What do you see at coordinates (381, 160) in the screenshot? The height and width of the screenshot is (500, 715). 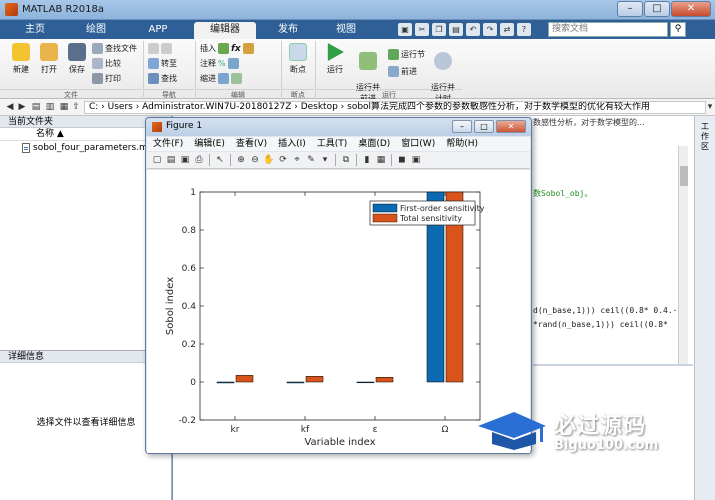 I see `legend-icon: ▦` at bounding box center [381, 160].